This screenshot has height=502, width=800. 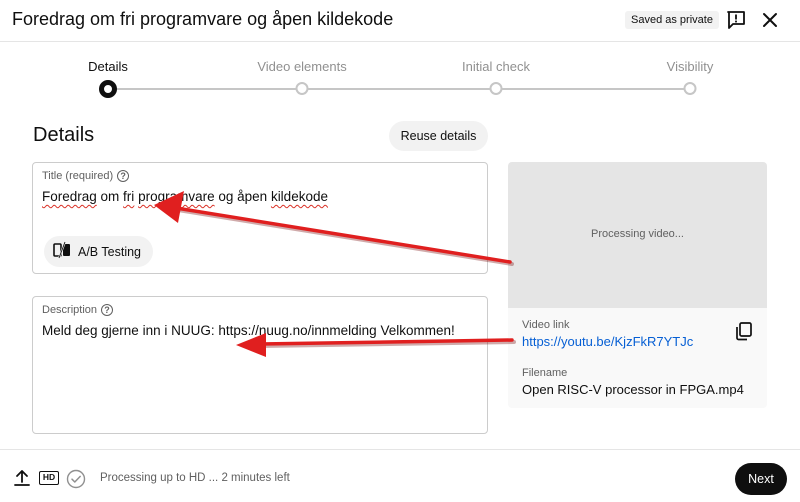 What do you see at coordinates (252, 196) in the screenshot?
I see `title-word: åpen` at bounding box center [252, 196].